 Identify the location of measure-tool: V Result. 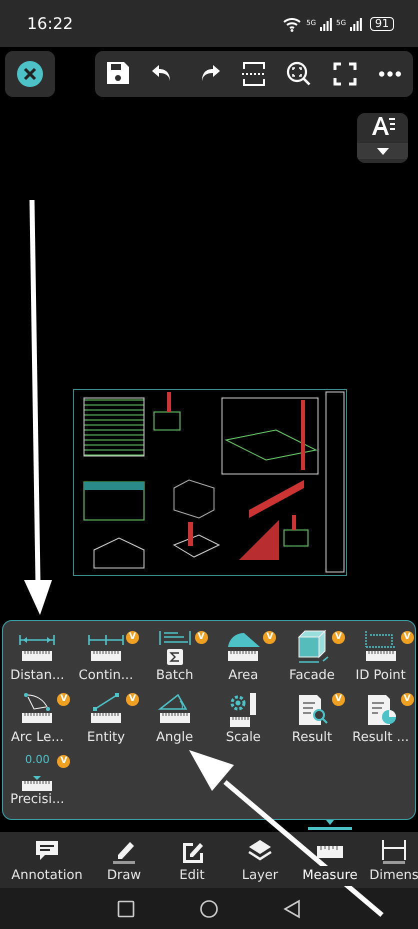
(312, 721).